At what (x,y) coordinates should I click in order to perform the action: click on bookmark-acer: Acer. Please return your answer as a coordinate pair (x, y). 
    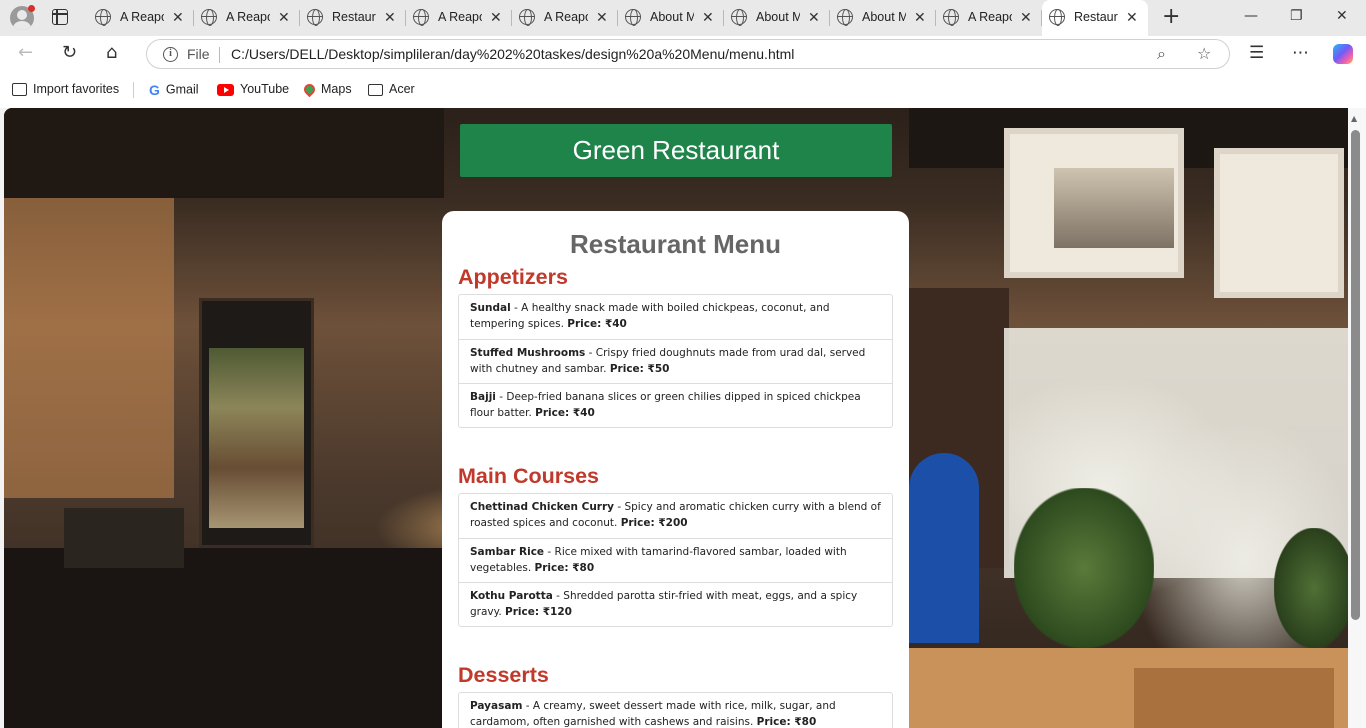
    Looking at the image, I should click on (391, 89).